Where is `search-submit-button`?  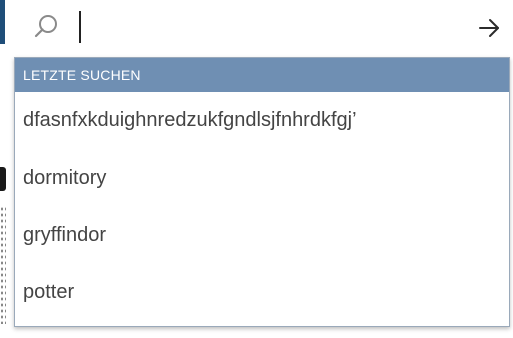
search-submit-button is located at coordinates (489, 28).